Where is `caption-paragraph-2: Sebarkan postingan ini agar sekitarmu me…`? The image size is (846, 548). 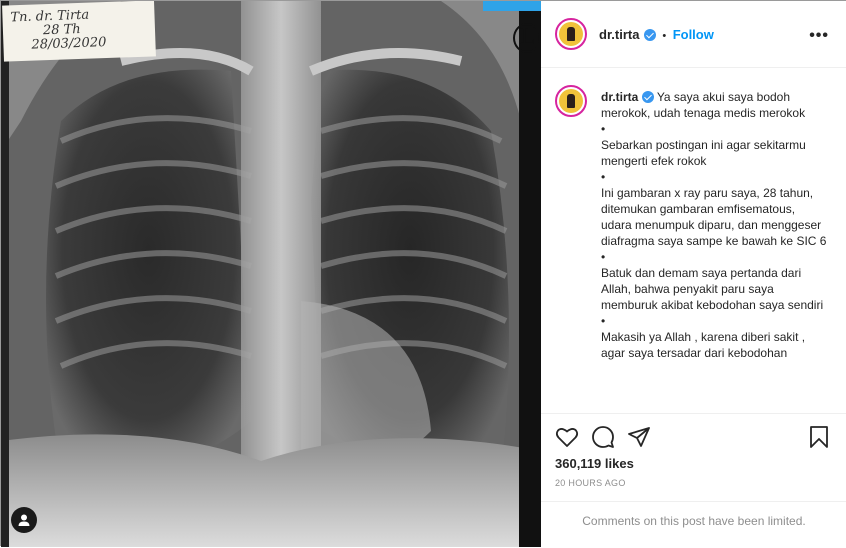 caption-paragraph-2: Sebarkan postingan ini agar sekitarmu me… is located at coordinates (703, 153).